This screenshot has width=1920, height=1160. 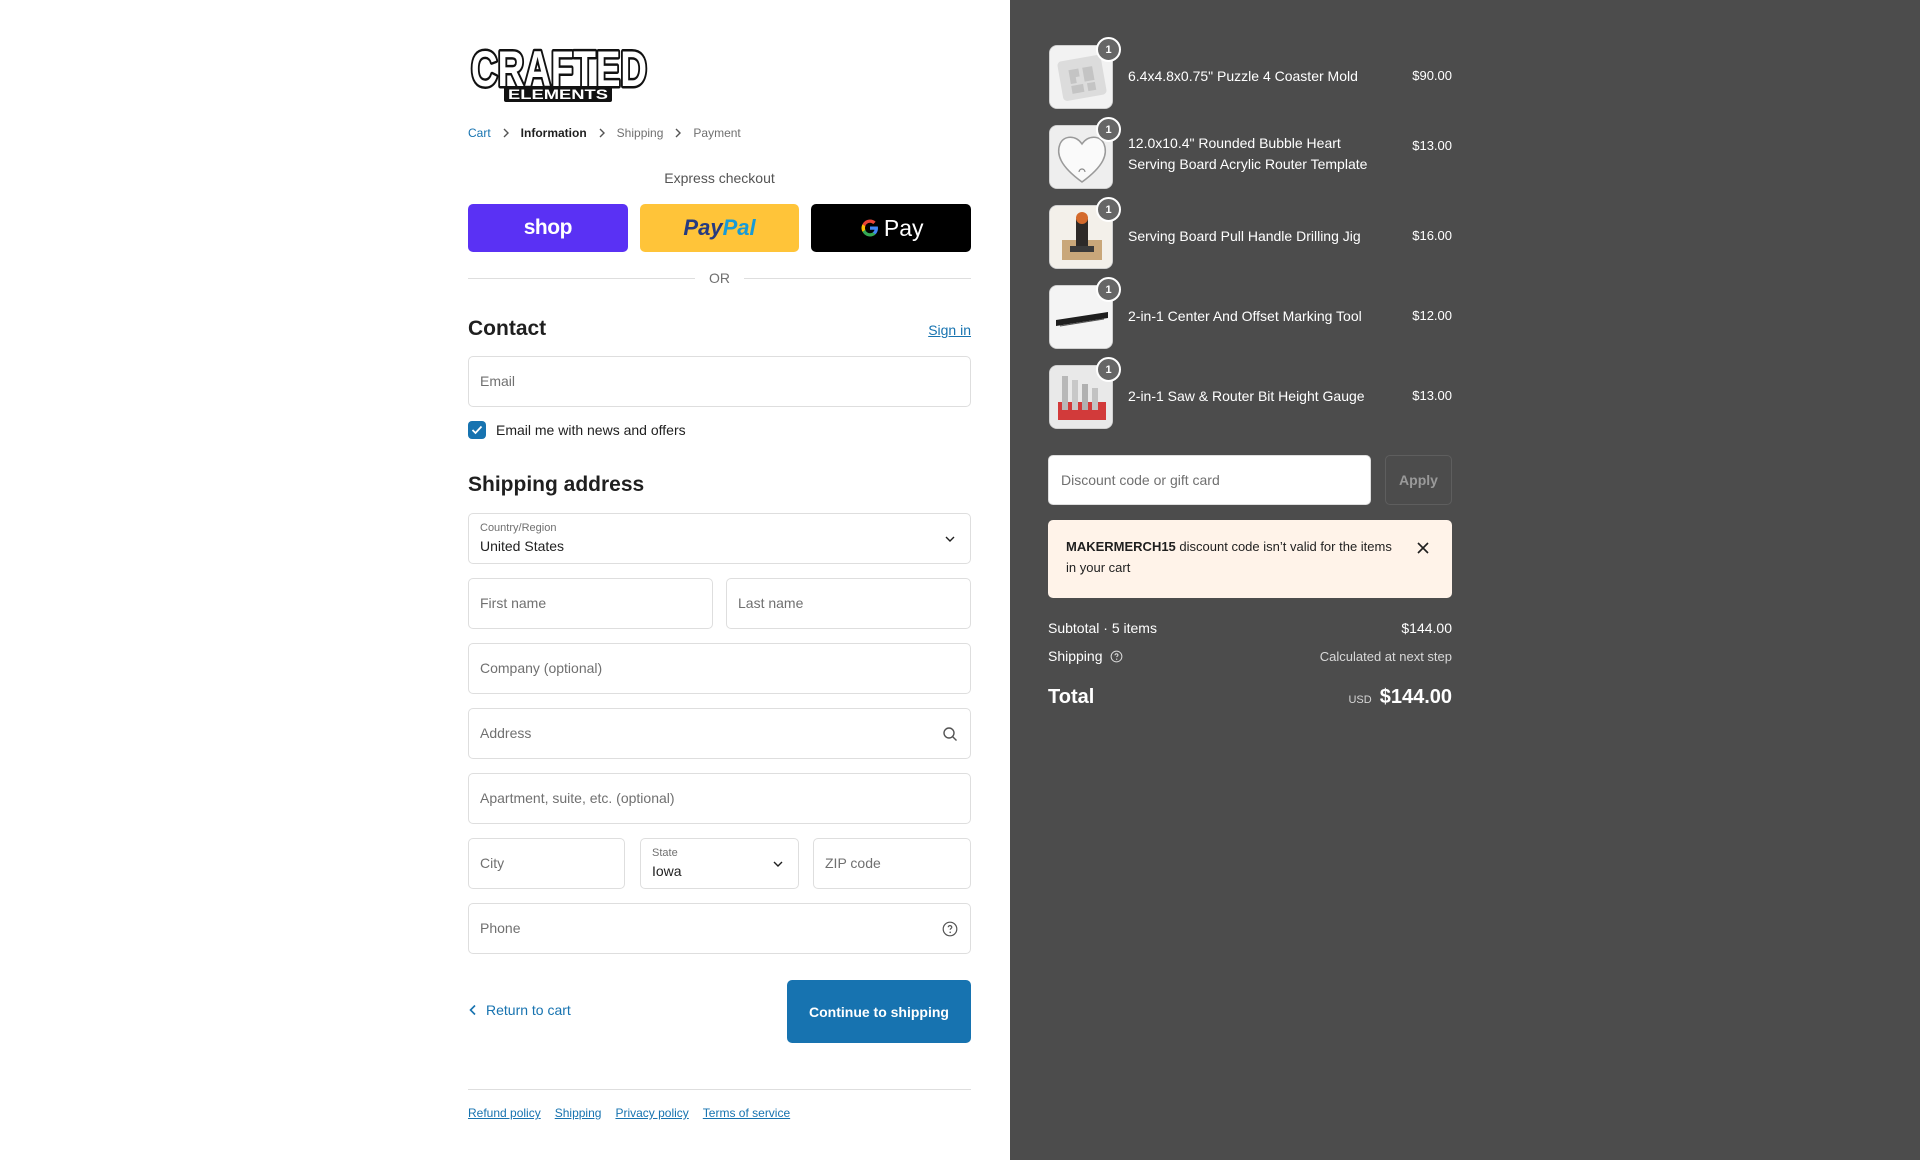 I want to click on email-field: Email, so click(x=719, y=381).